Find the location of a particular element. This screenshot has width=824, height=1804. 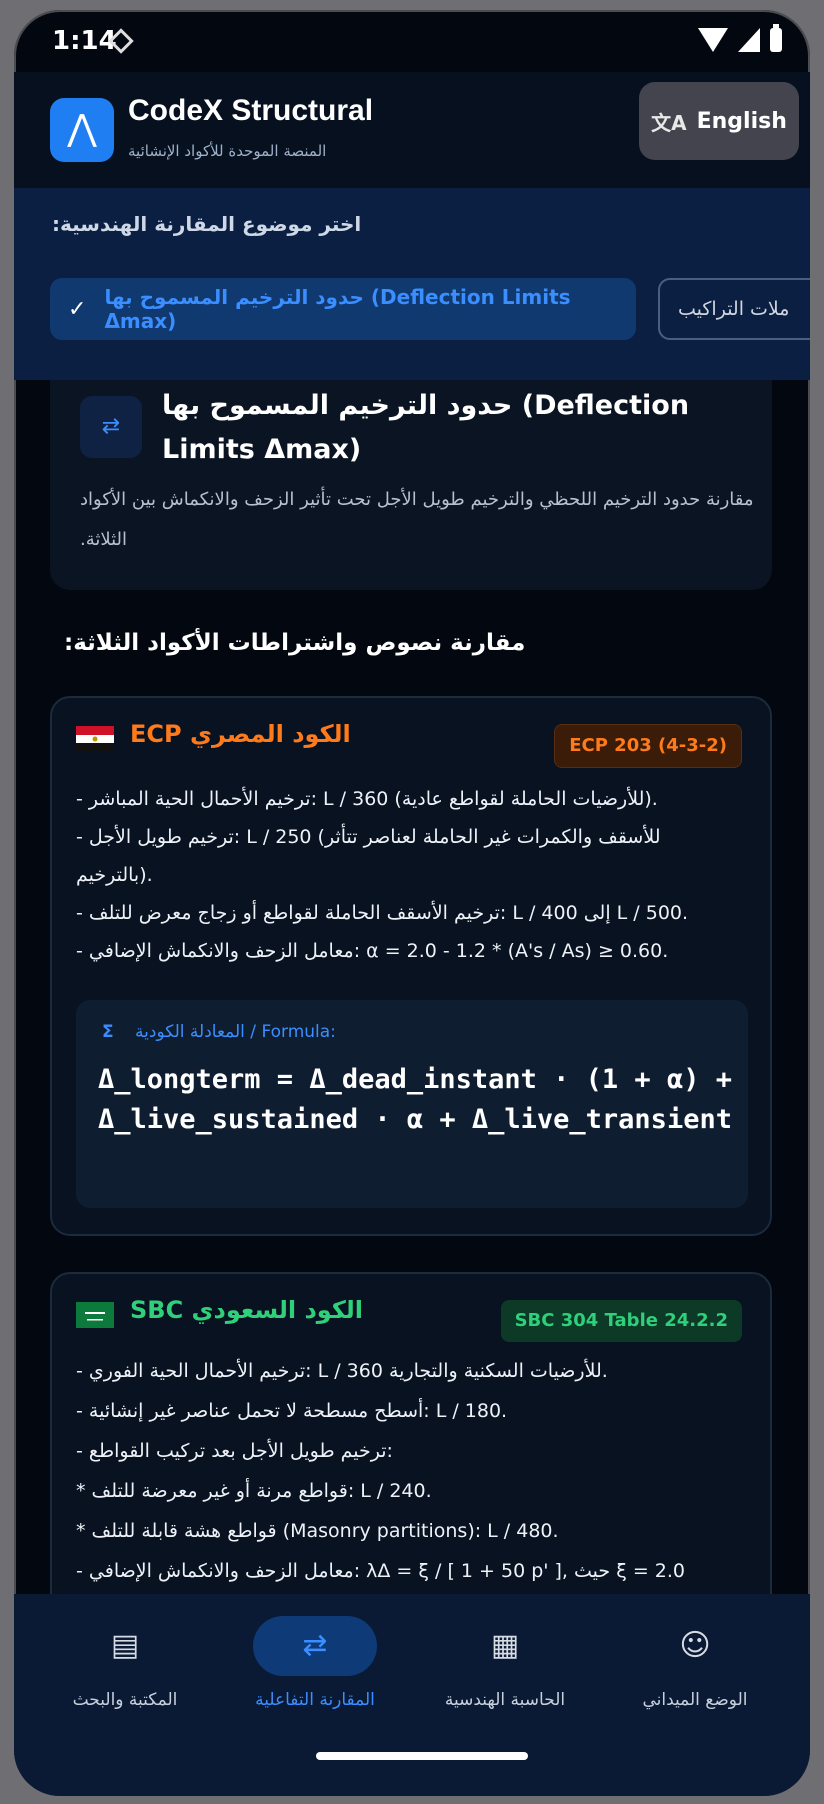

nav-comparison: ⇄ المقارنة التفاعلية is located at coordinates (315, 1663).